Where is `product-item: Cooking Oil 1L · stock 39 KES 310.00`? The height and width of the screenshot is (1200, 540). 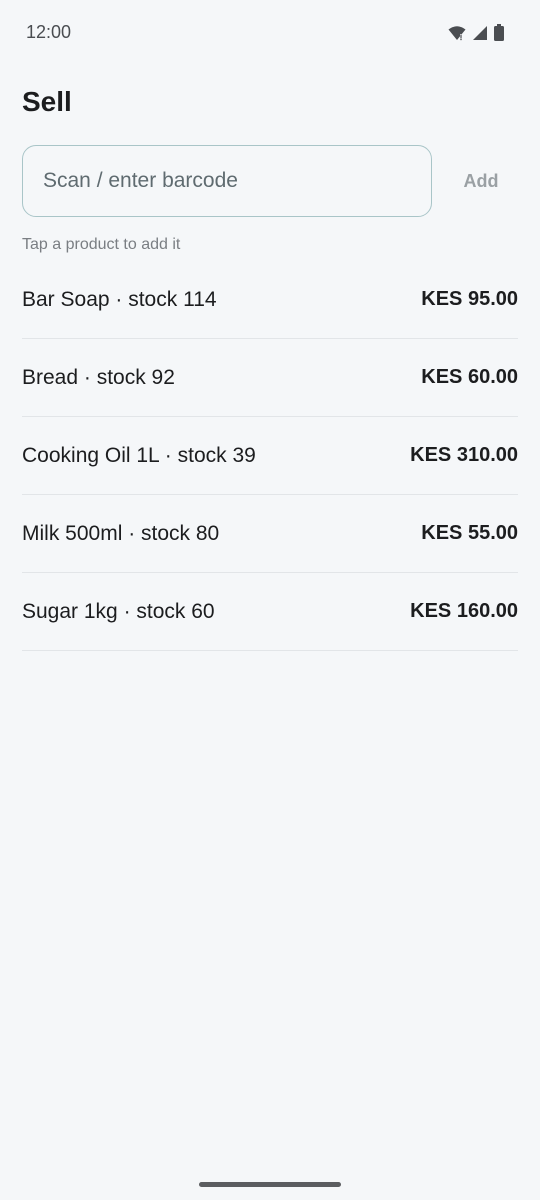
product-item: Cooking Oil 1L · stock 39 KES 310.00 is located at coordinates (270, 456).